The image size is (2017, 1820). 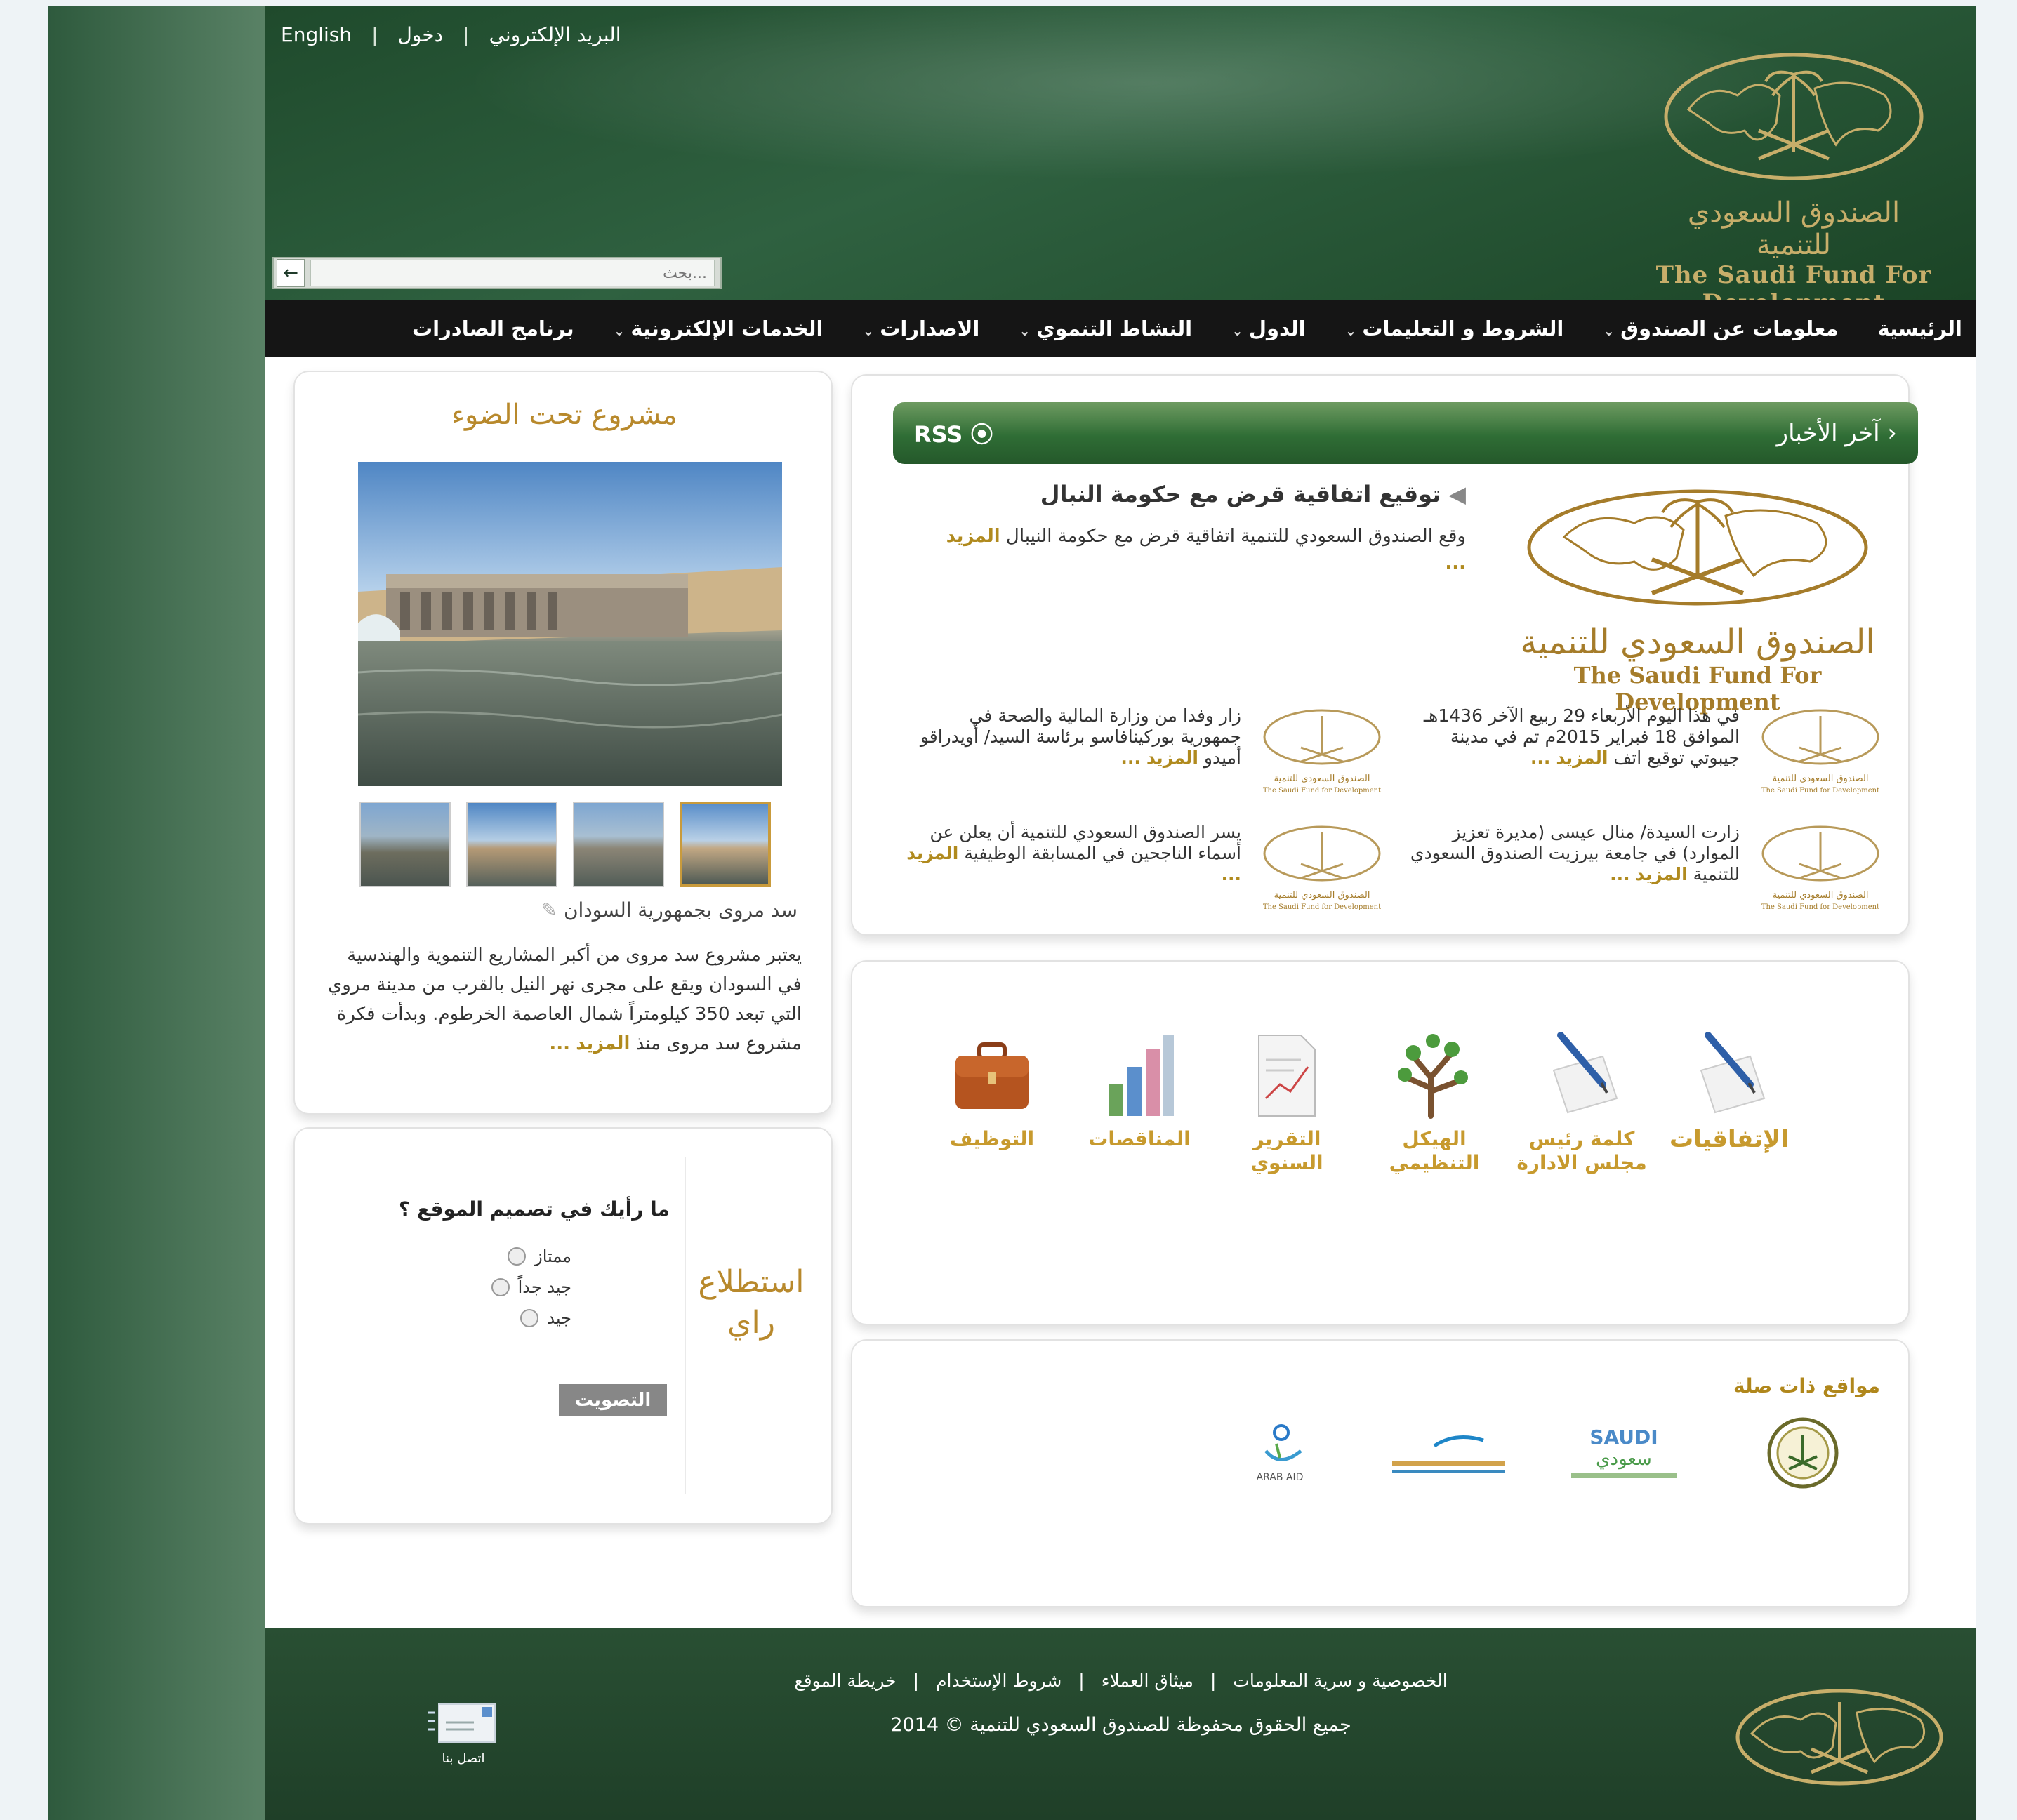 I want to click on nav-item-activity: النشاط التنموي ⌄, so click(x=1105, y=328).